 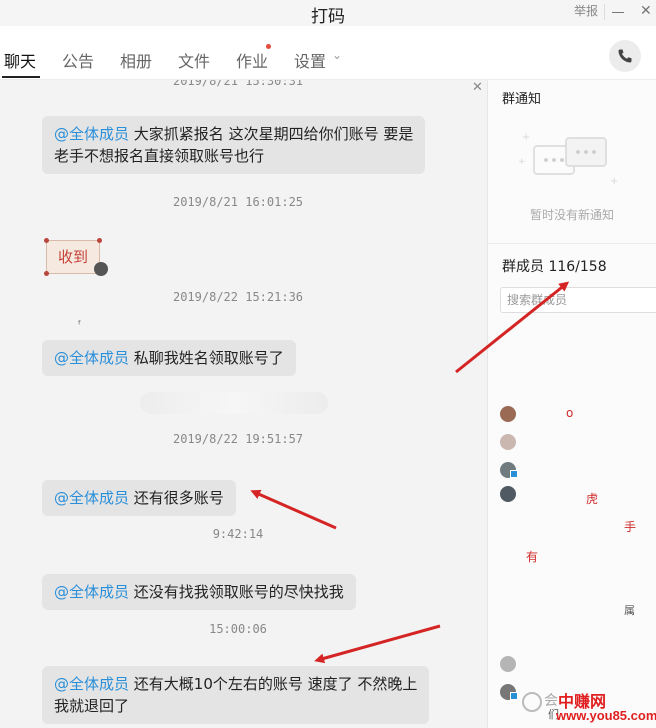 I want to click on message-text: 还有大概10个左右的账号 速度了 不然晚上, so click(x=275, y=684).